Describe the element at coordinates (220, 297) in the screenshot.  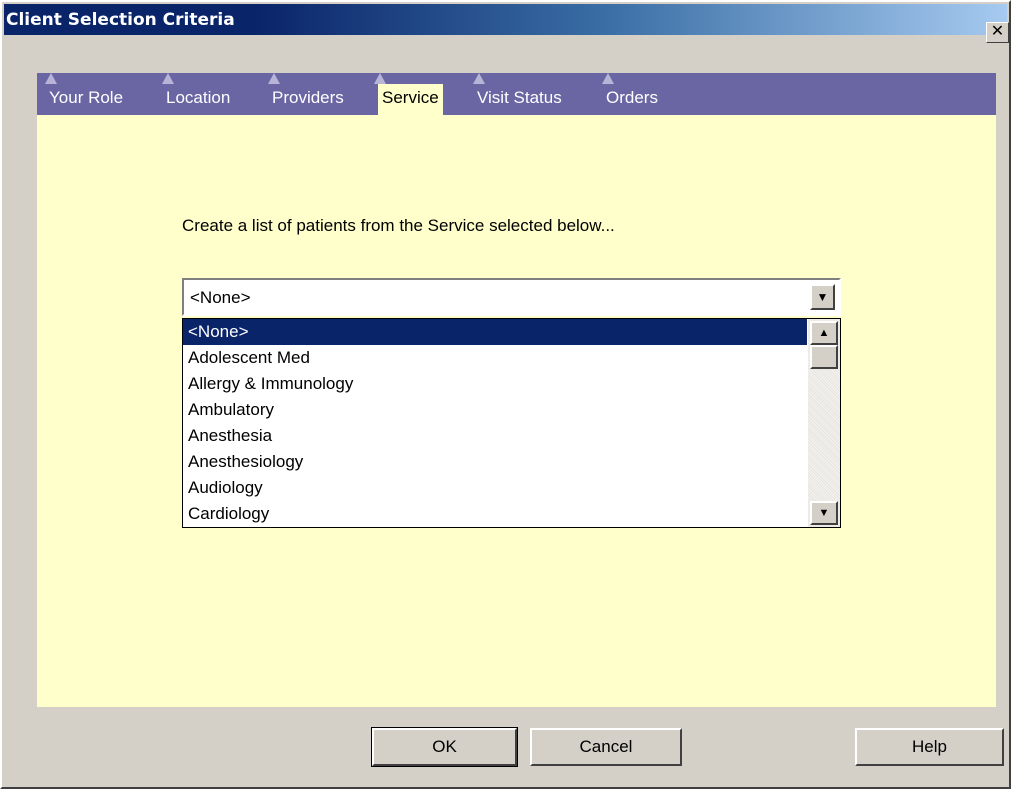
I see `service-dropdown-value: <None>` at that location.